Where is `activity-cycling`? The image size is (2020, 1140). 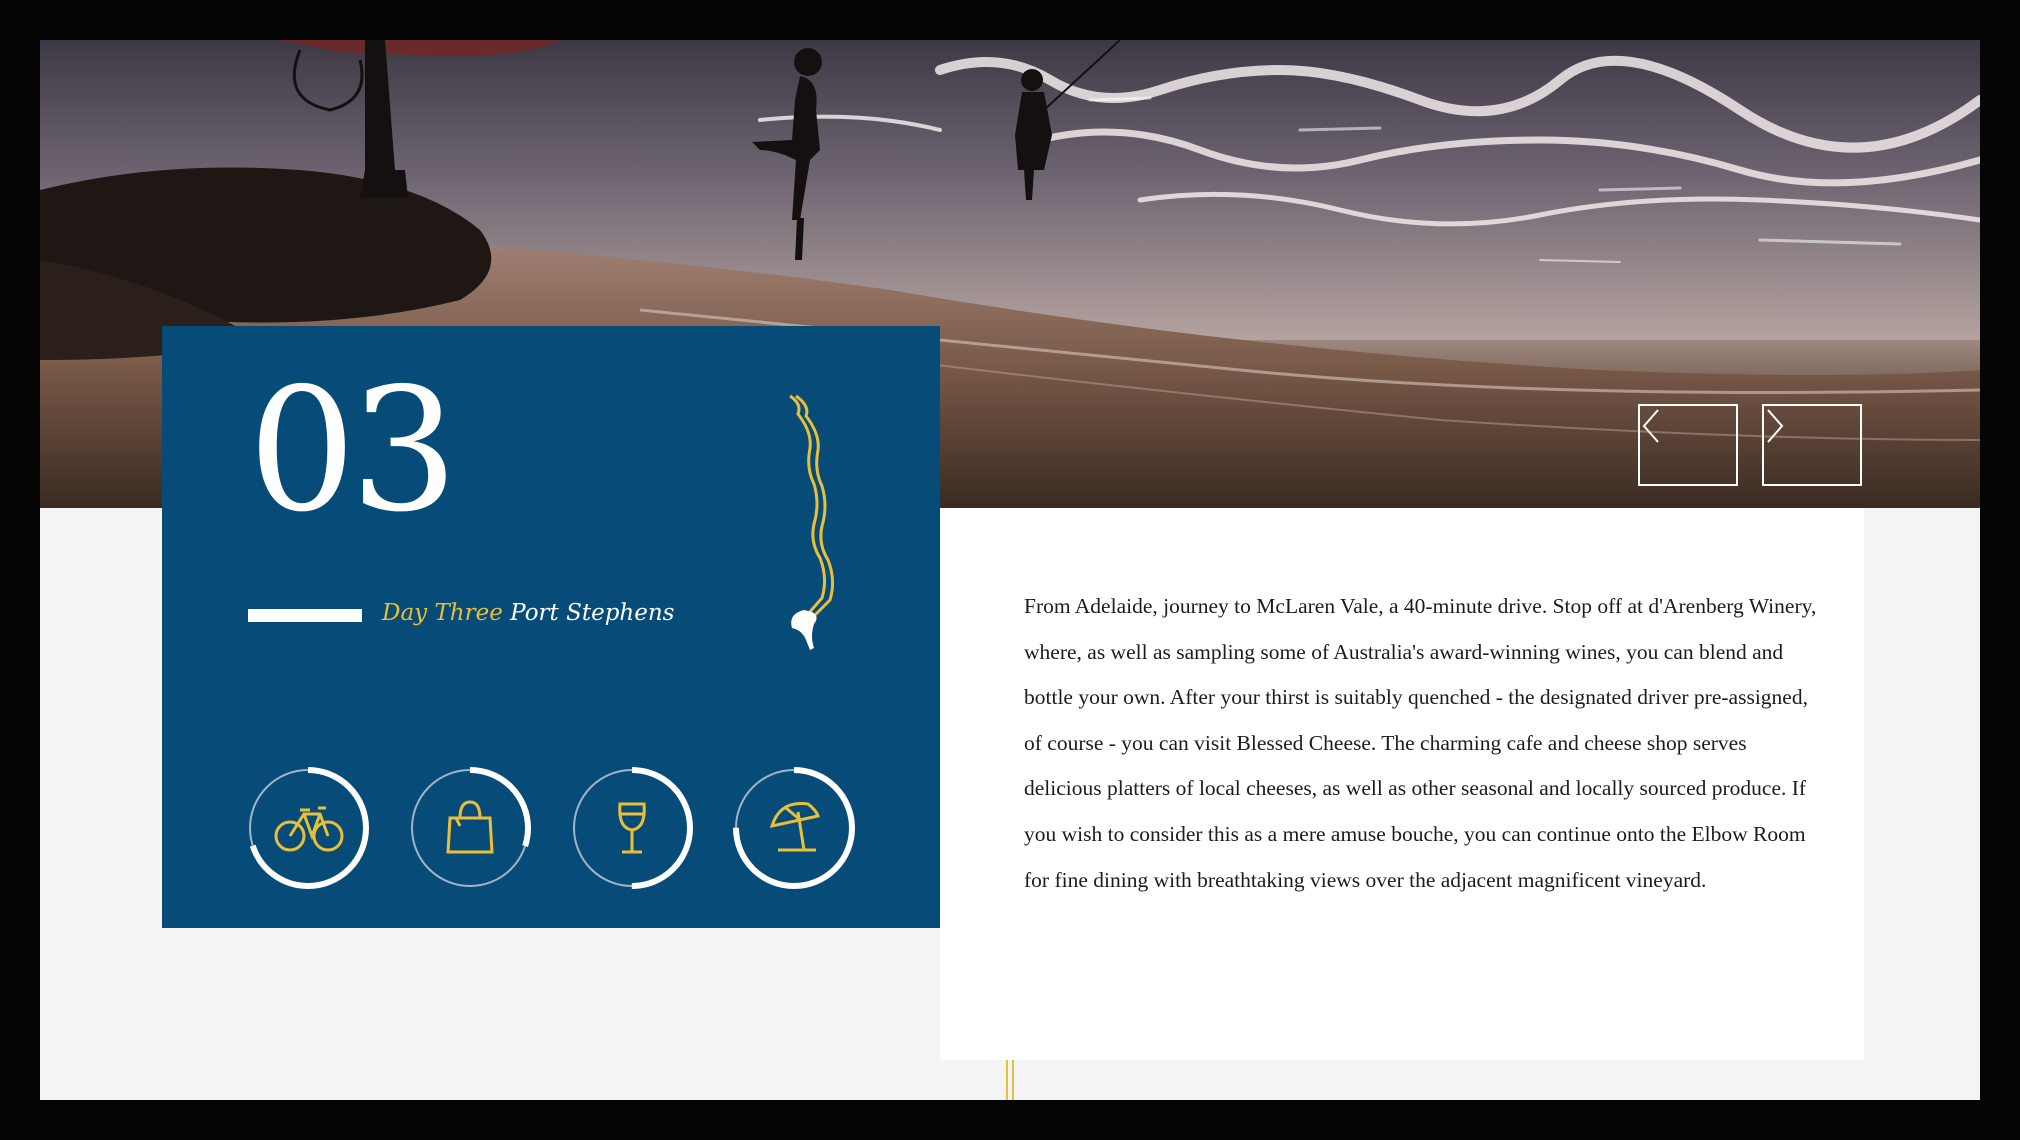
activity-cycling is located at coordinates (308, 828).